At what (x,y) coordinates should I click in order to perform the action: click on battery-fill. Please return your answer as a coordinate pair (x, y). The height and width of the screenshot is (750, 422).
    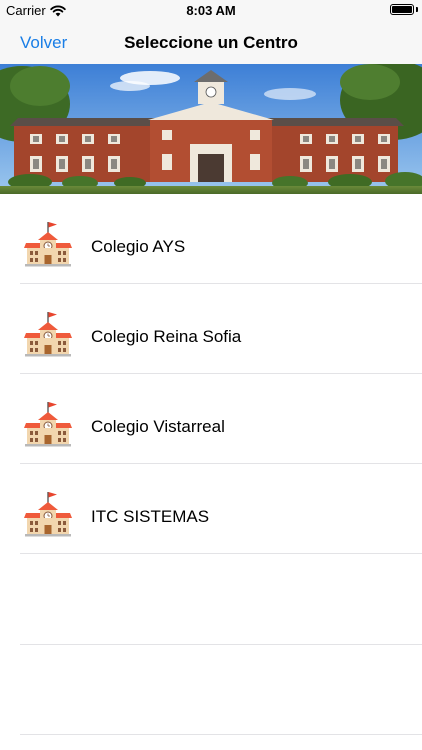
    Looking at the image, I should click on (402, 9).